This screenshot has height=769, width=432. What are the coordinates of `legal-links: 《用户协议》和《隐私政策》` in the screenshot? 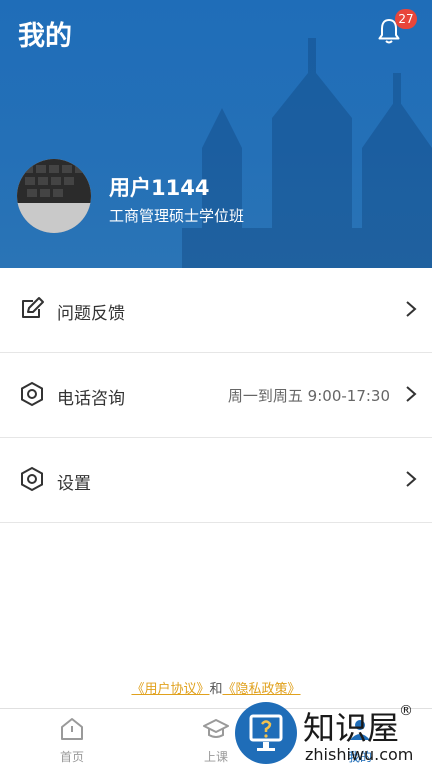 It's located at (216, 687).